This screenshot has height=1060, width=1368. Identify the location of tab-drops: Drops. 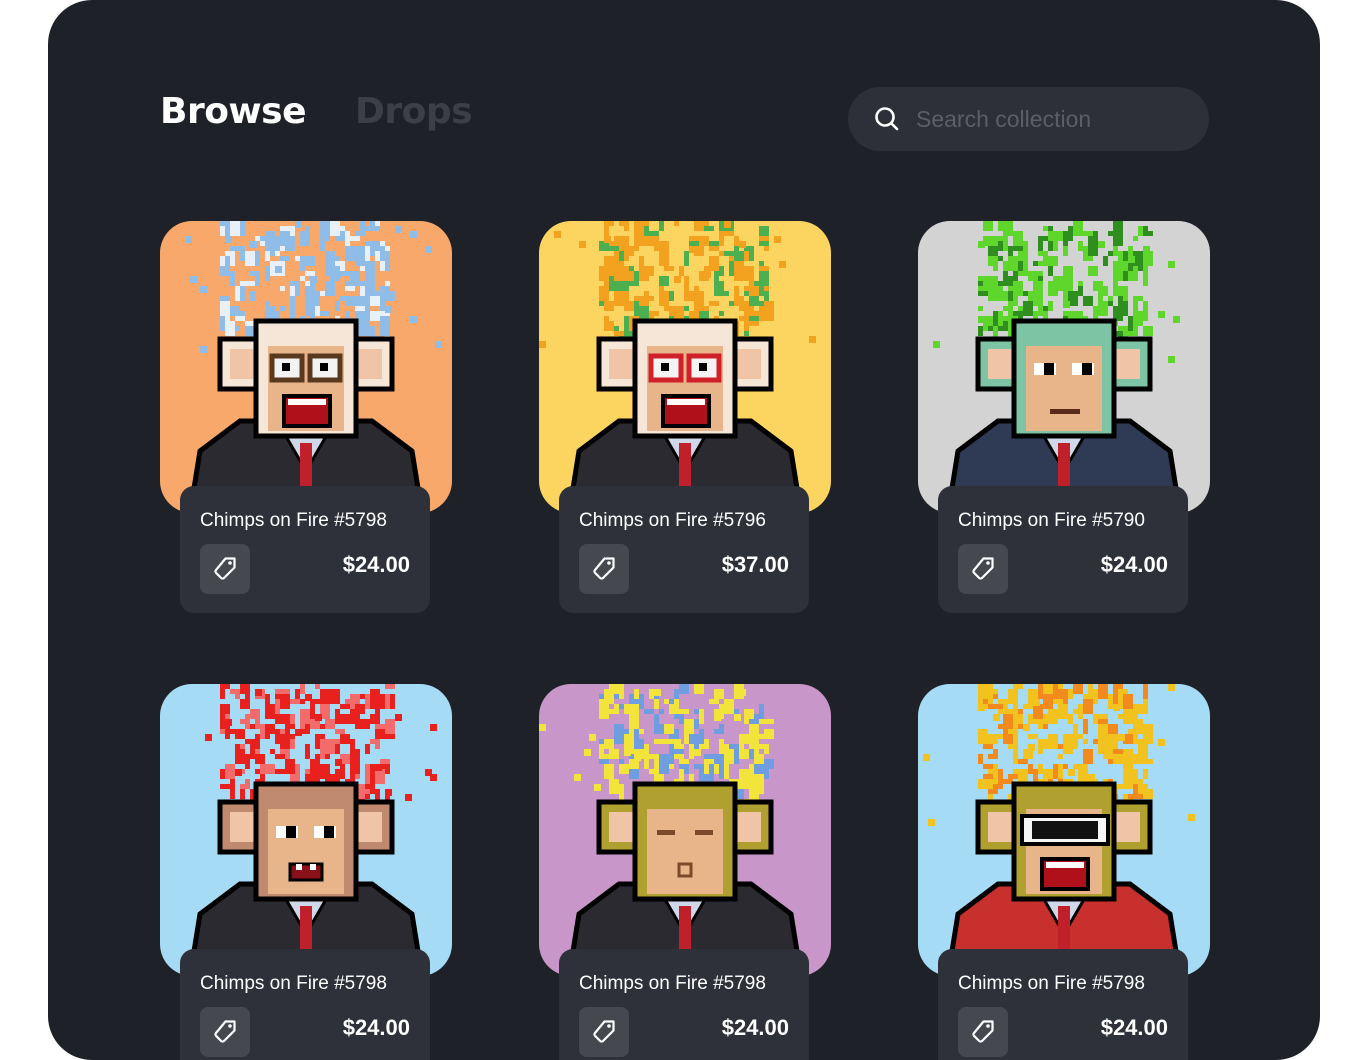
(414, 112).